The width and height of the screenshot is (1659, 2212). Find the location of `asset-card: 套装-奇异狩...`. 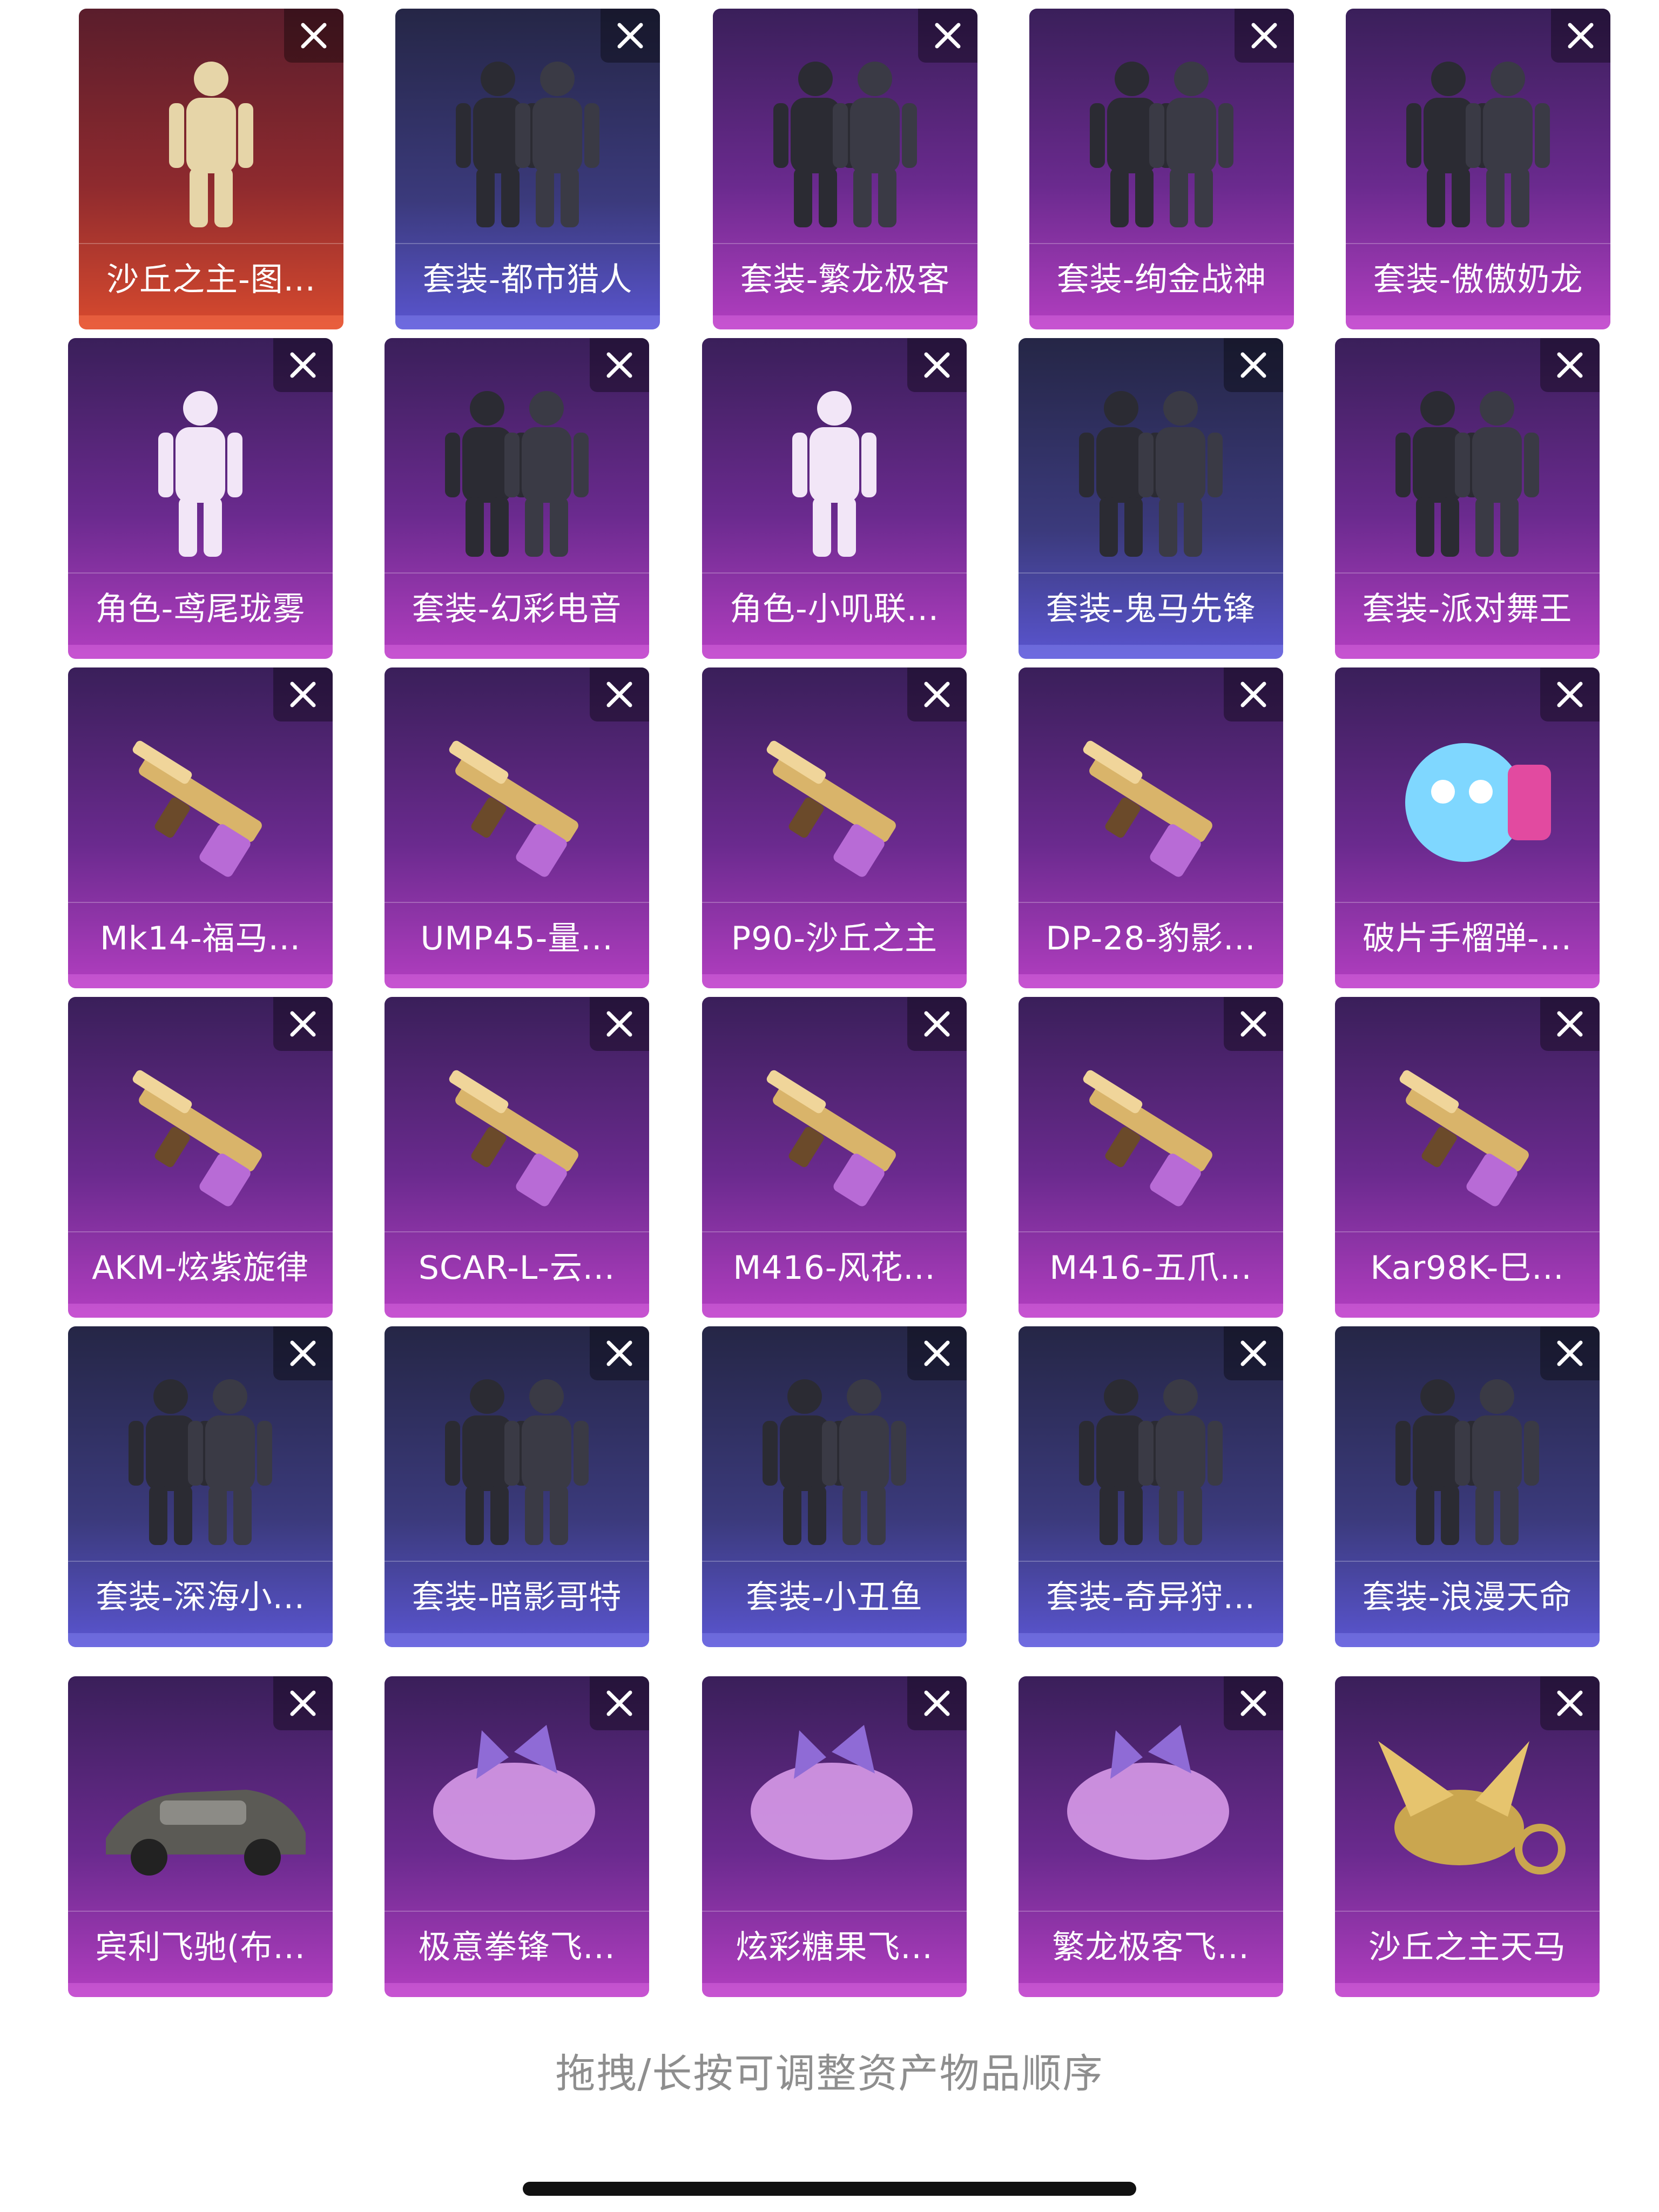

asset-card: 套装-奇异狩... is located at coordinates (1151, 1486).